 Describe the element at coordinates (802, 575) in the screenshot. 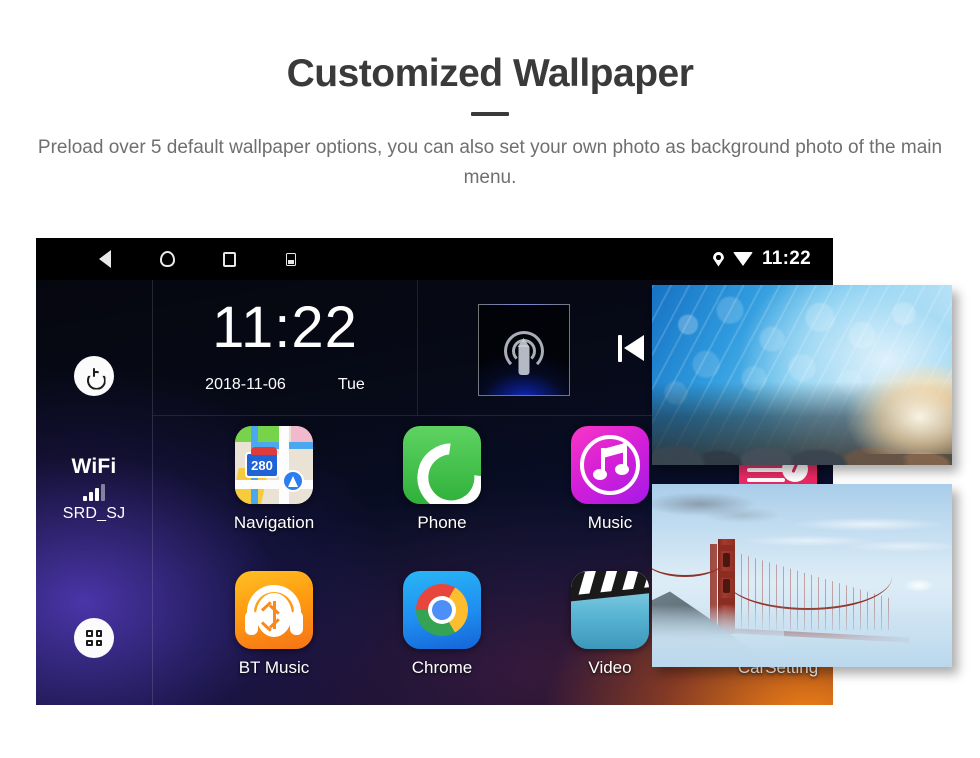

I see `golden-gate-bridge-wallpaper` at that location.